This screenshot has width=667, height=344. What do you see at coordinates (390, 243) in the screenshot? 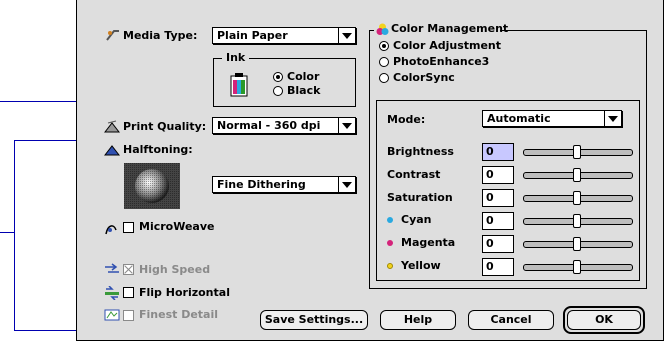
I see `magenta-dot-icon` at bounding box center [390, 243].